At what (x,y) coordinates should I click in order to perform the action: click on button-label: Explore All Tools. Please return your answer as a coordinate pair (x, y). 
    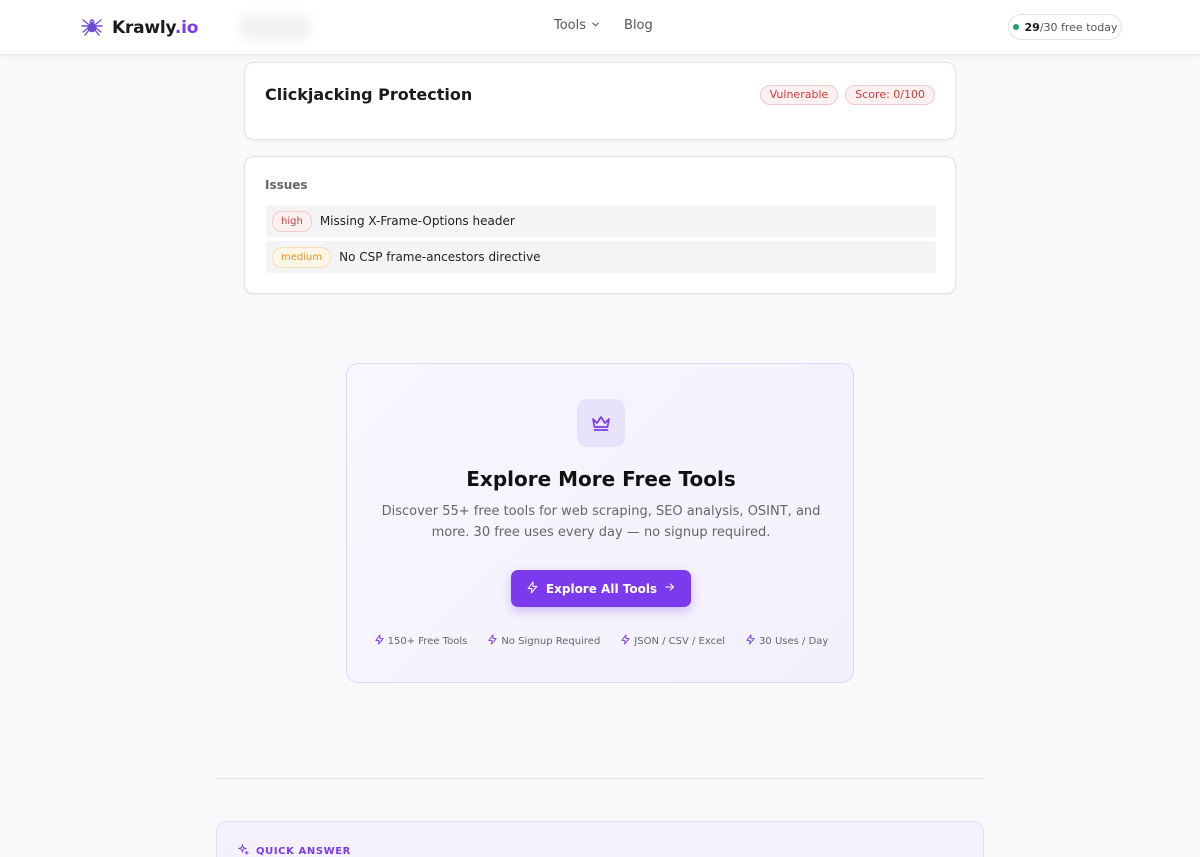
    Looking at the image, I should click on (601, 588).